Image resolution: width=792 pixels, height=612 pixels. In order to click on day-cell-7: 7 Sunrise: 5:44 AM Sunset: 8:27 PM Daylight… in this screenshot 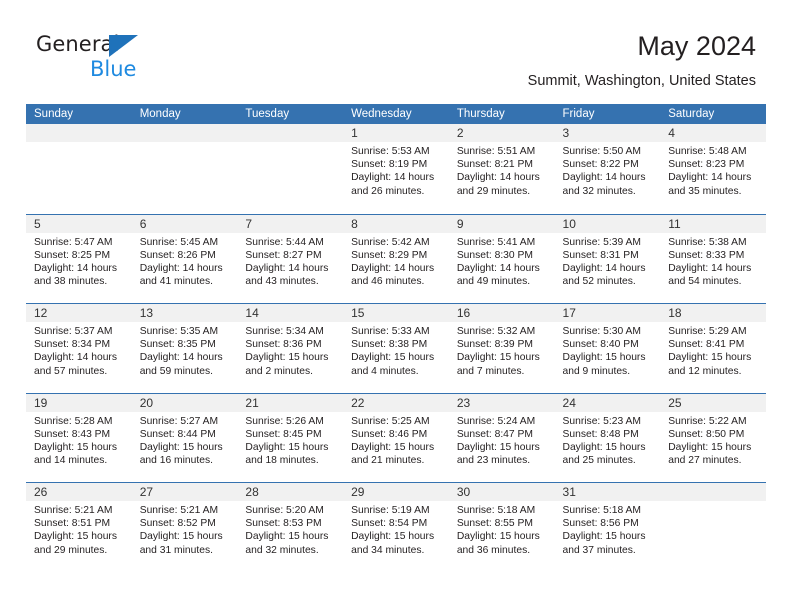, I will do `click(290, 258)`.